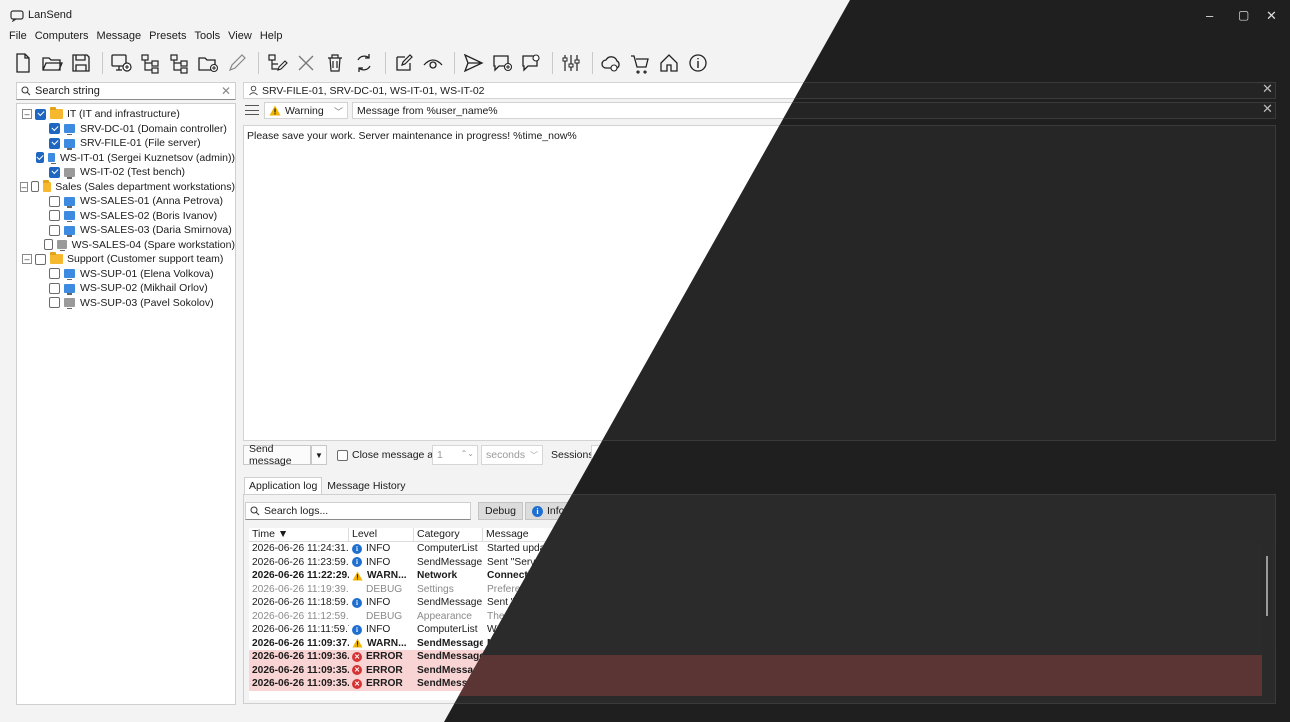 Image resolution: width=1290 pixels, height=722 pixels. Describe the element at coordinates (640, 63) in the screenshot. I see `cart-button` at that location.